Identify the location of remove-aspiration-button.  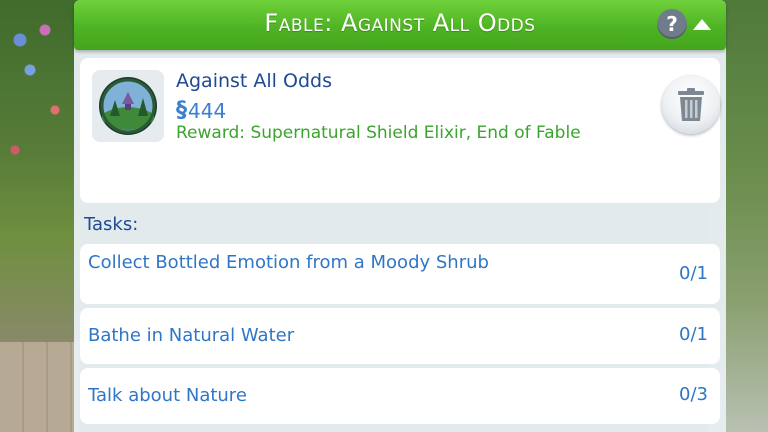
(691, 105).